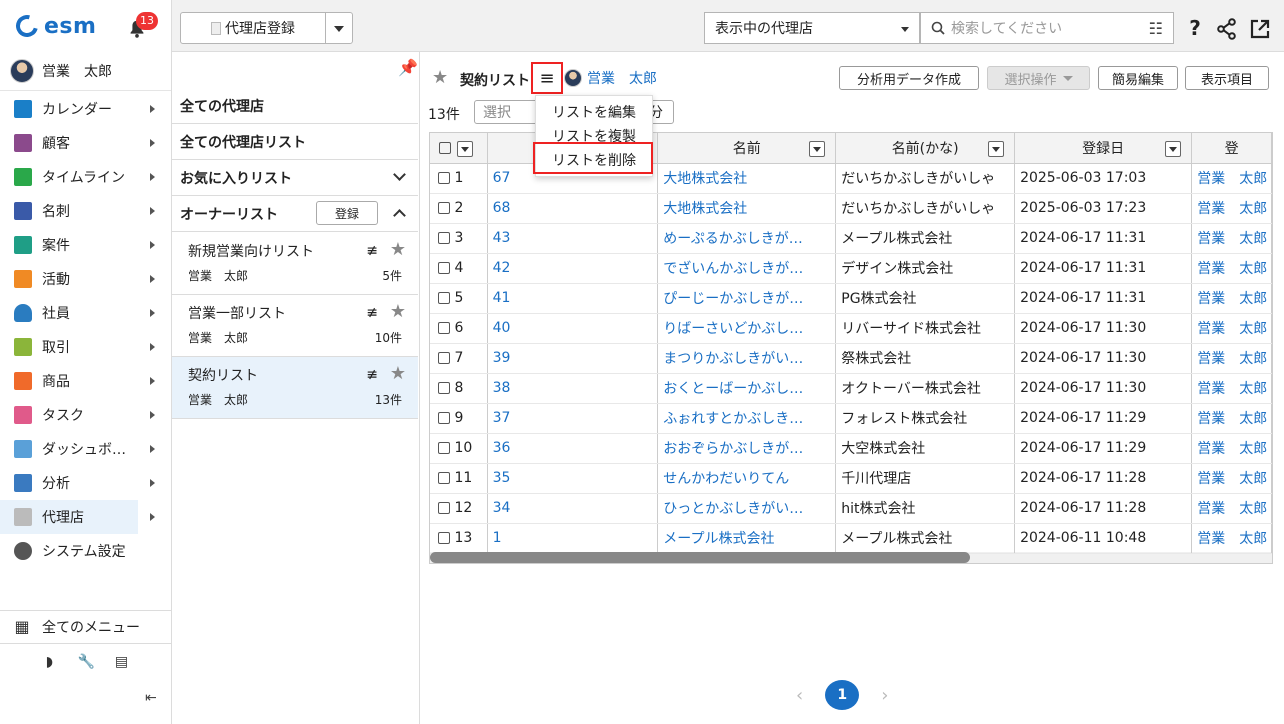  What do you see at coordinates (573, 238) in the screenshot?
I see `row-id-link: 43` at bounding box center [573, 238].